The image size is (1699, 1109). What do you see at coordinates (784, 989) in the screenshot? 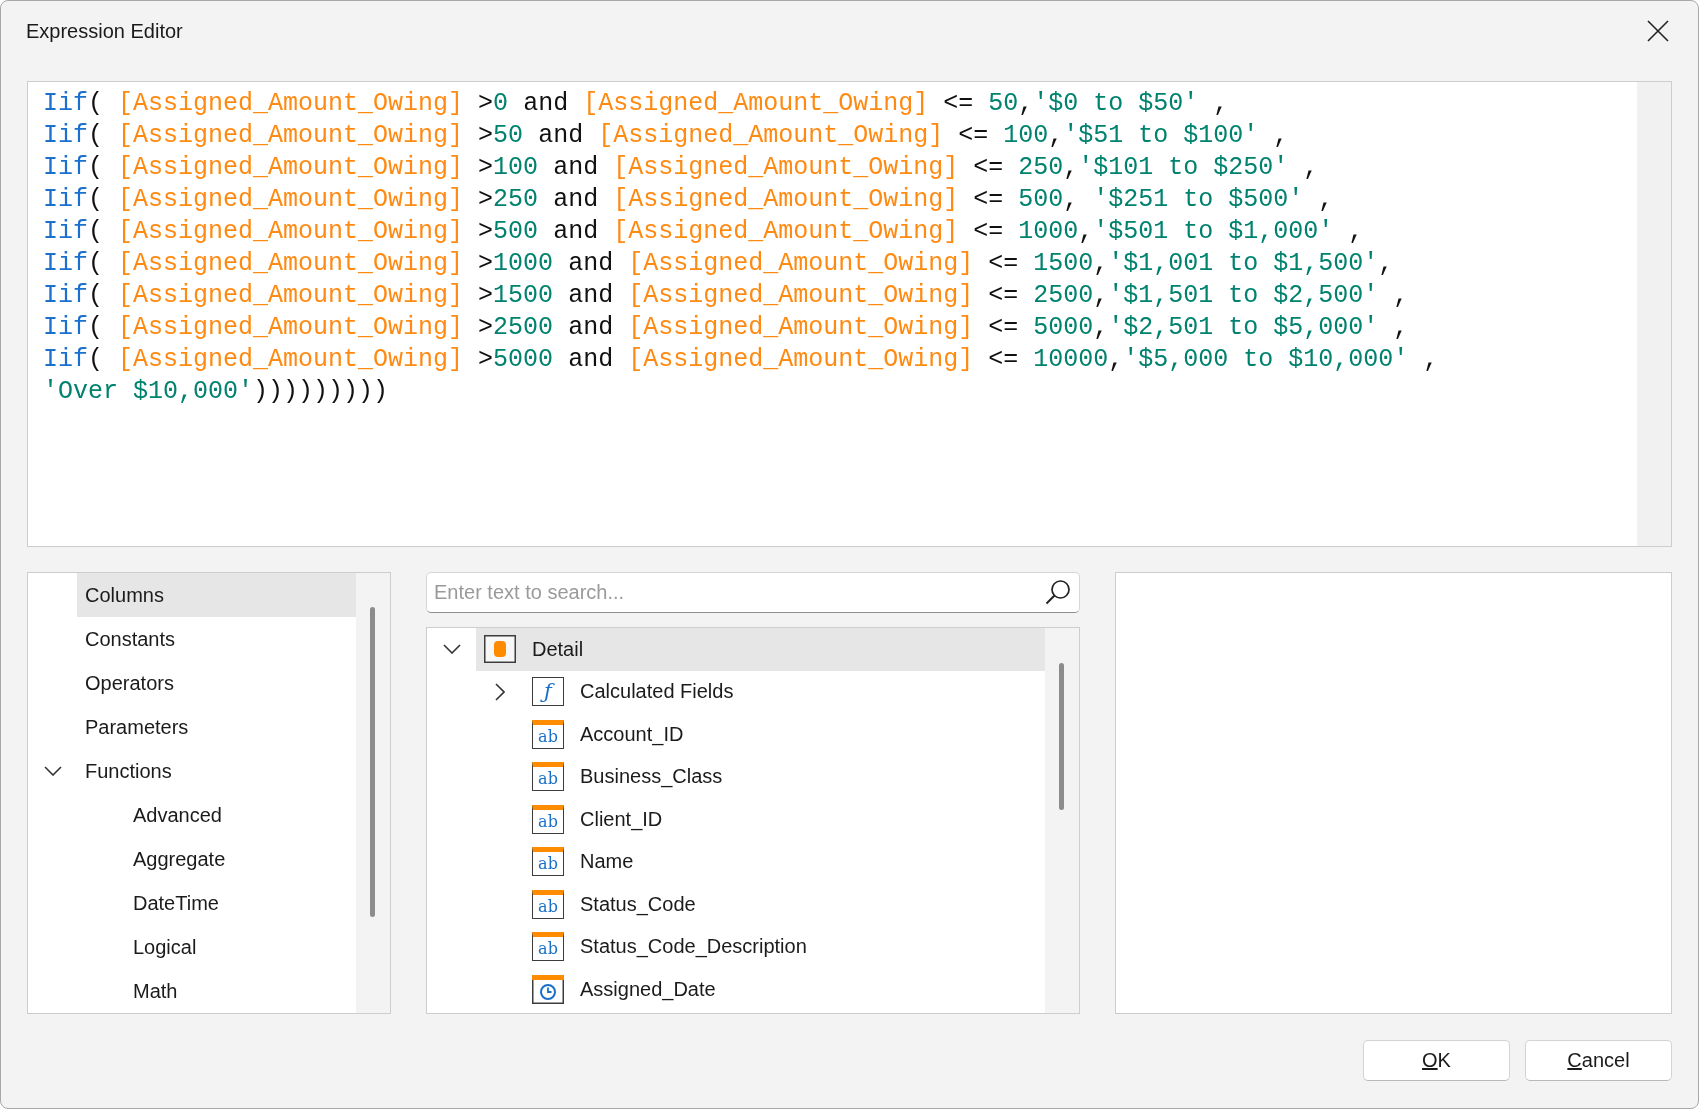
I see `tree-item: Assigned_Date` at bounding box center [784, 989].